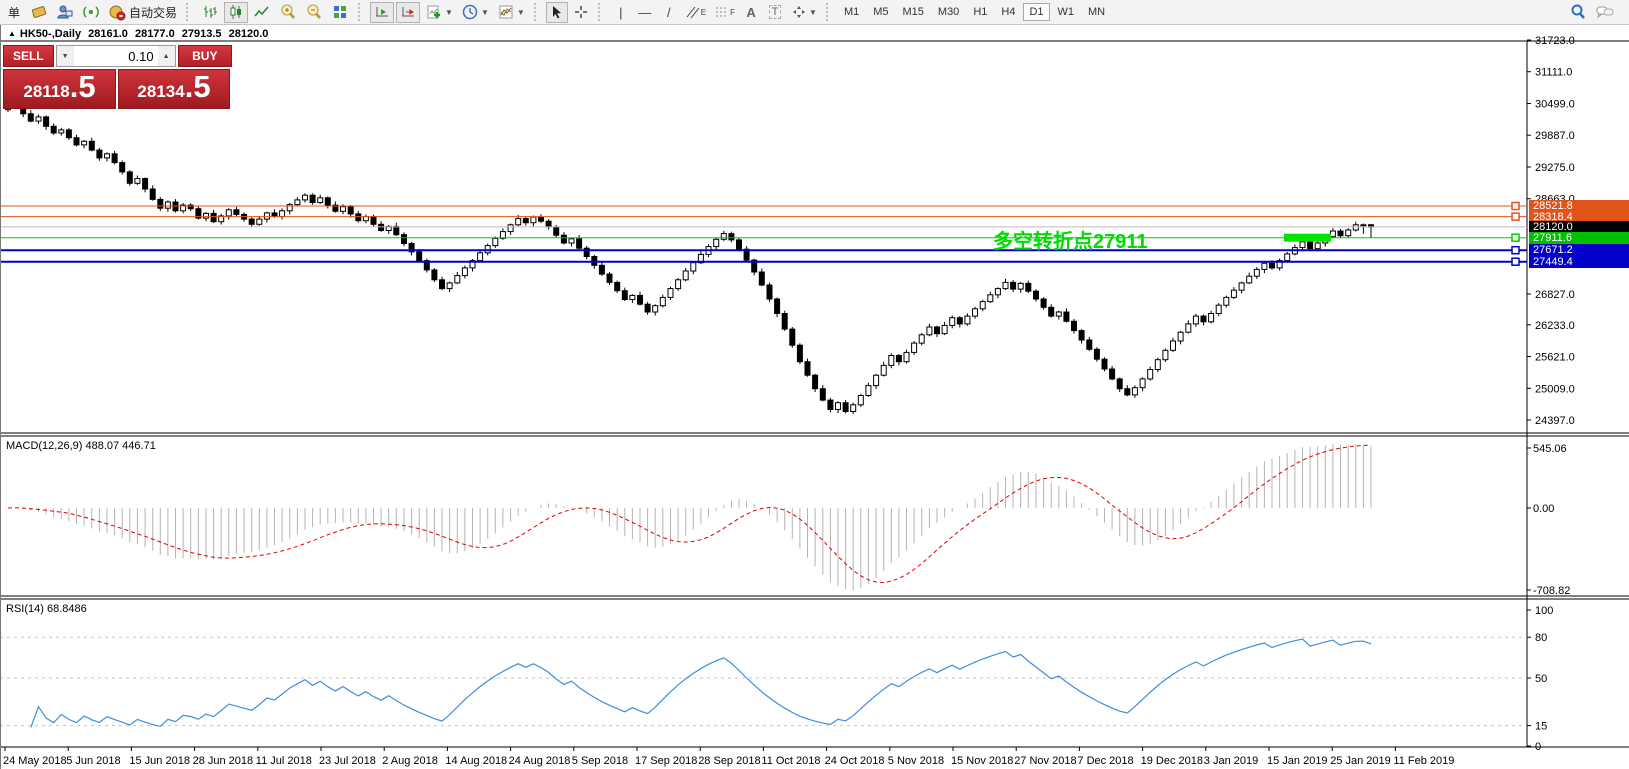 The image size is (1629, 769). Describe the element at coordinates (751, 12) in the screenshot. I see `text-tool: A` at that location.